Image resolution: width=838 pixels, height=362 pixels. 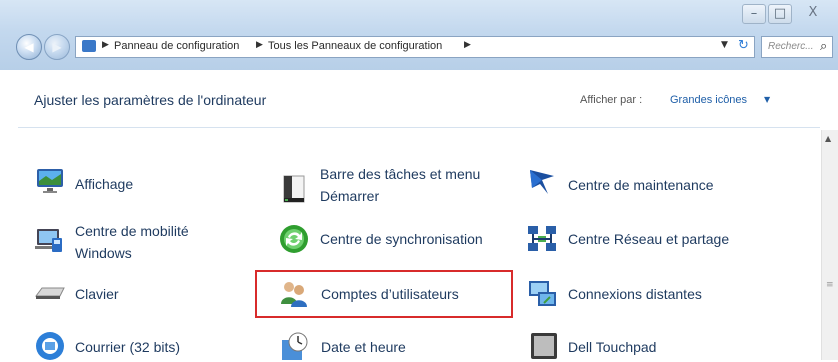 I want to click on item-label: Clavier, so click(x=97, y=294).